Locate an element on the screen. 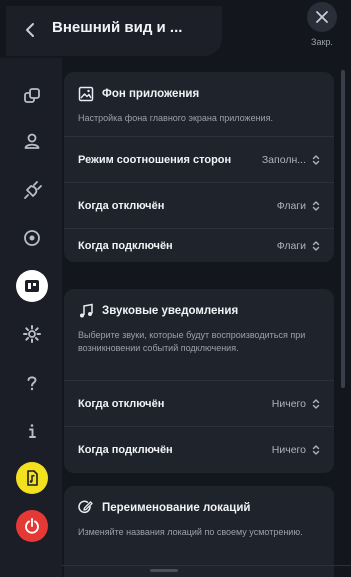 This screenshot has width=351, height=577. sound-disconnected-setting: Когда отключён Ничего is located at coordinates (199, 403).